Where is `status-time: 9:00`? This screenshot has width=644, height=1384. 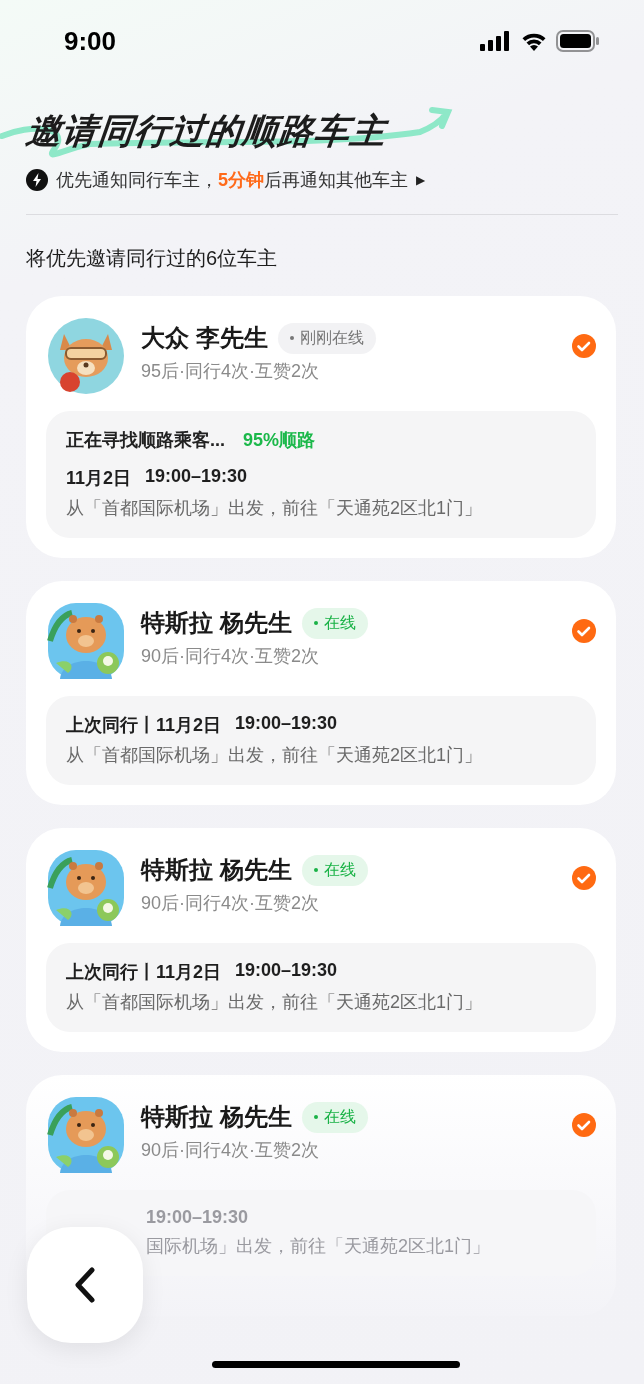
status-time: 9:00 is located at coordinates (90, 41).